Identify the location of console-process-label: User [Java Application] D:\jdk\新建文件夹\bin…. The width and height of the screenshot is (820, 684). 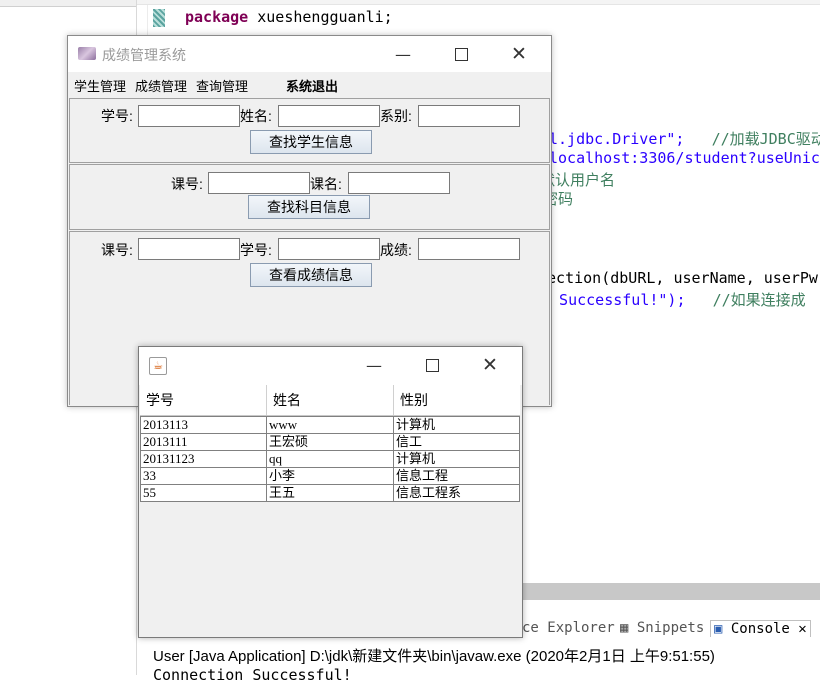
(434, 656).